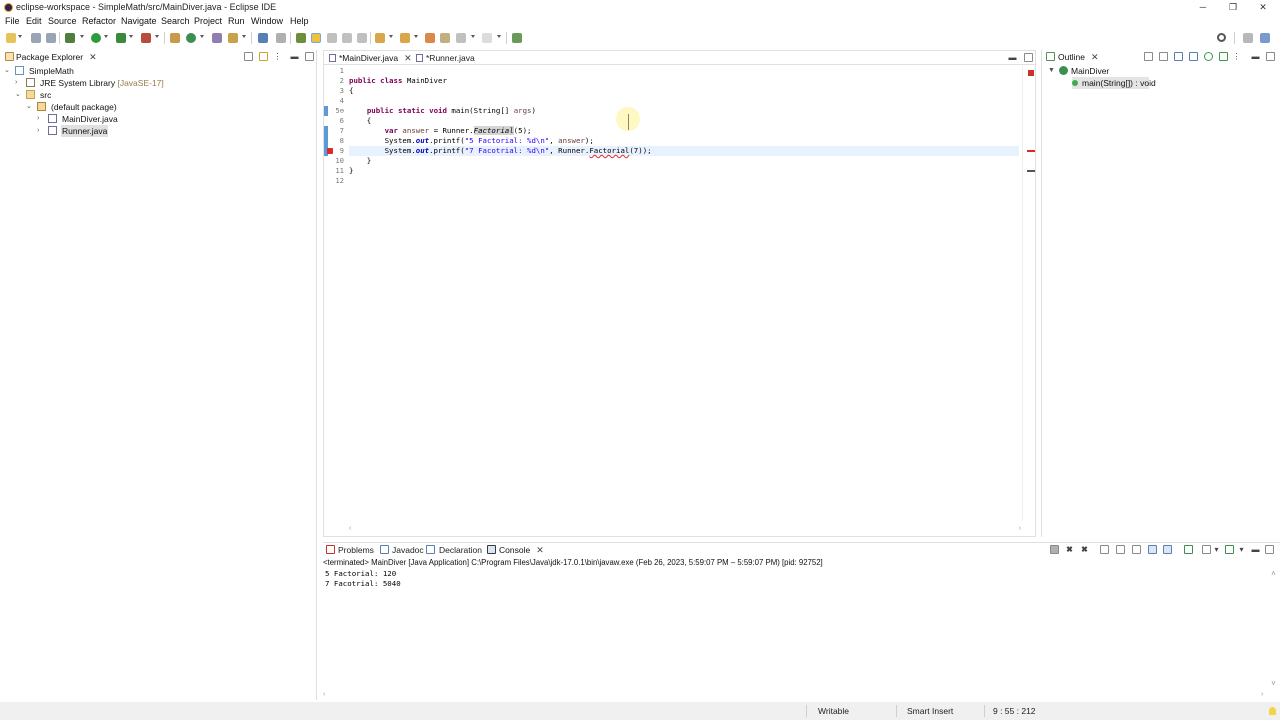 This screenshot has width=1280, height=720. I want to click on new-dropdown-icon, so click(20, 36).